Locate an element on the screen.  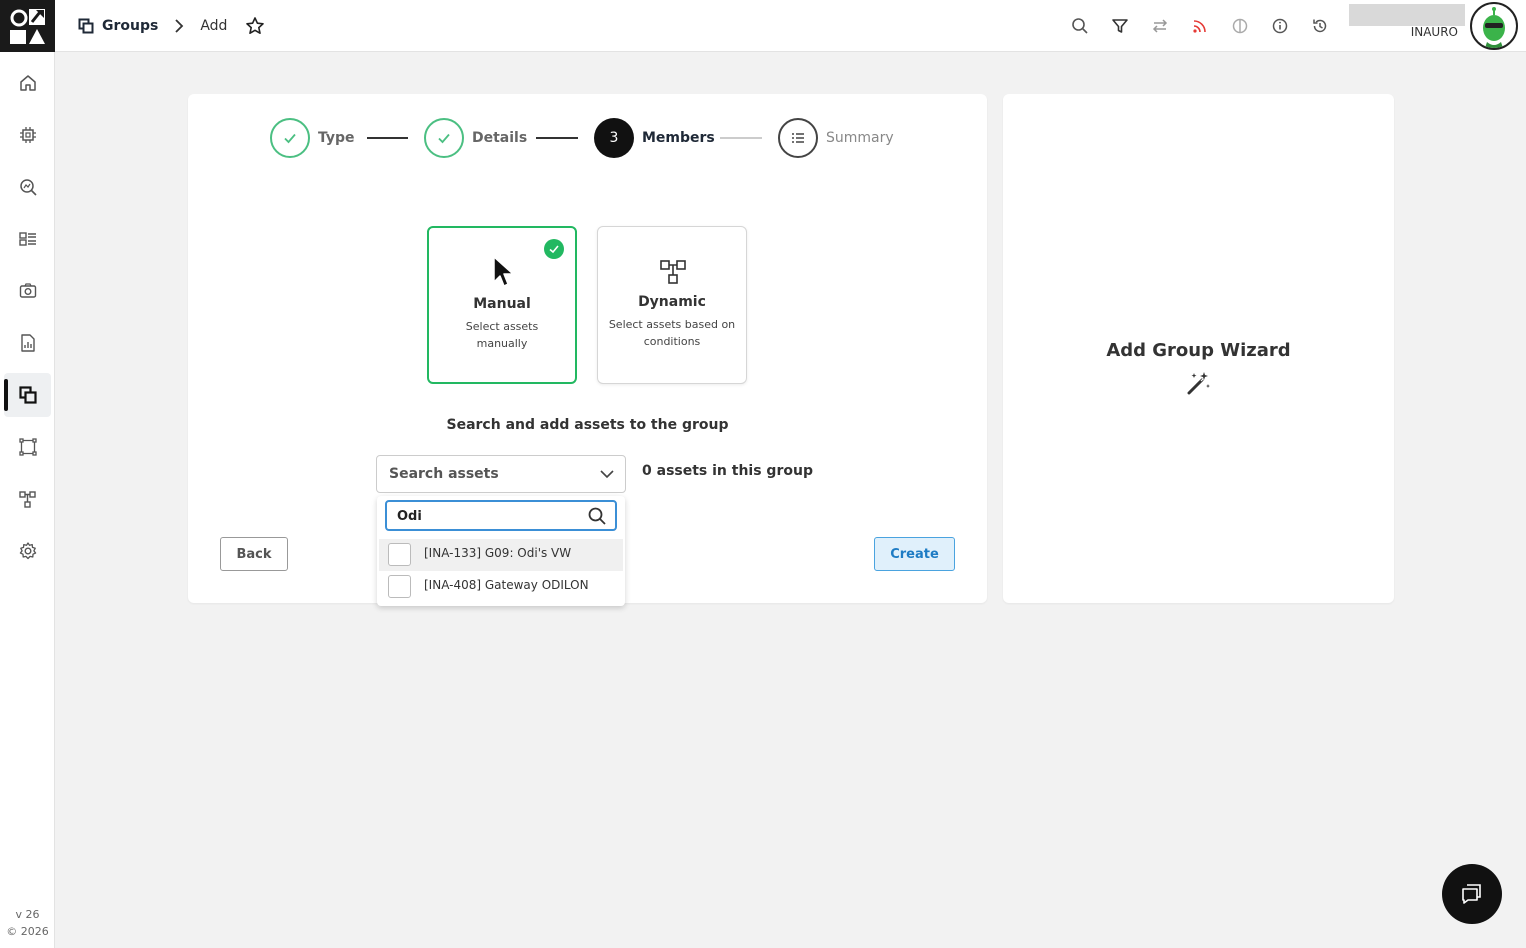
sidebar-item-dashboards is located at coordinates (27, 239).